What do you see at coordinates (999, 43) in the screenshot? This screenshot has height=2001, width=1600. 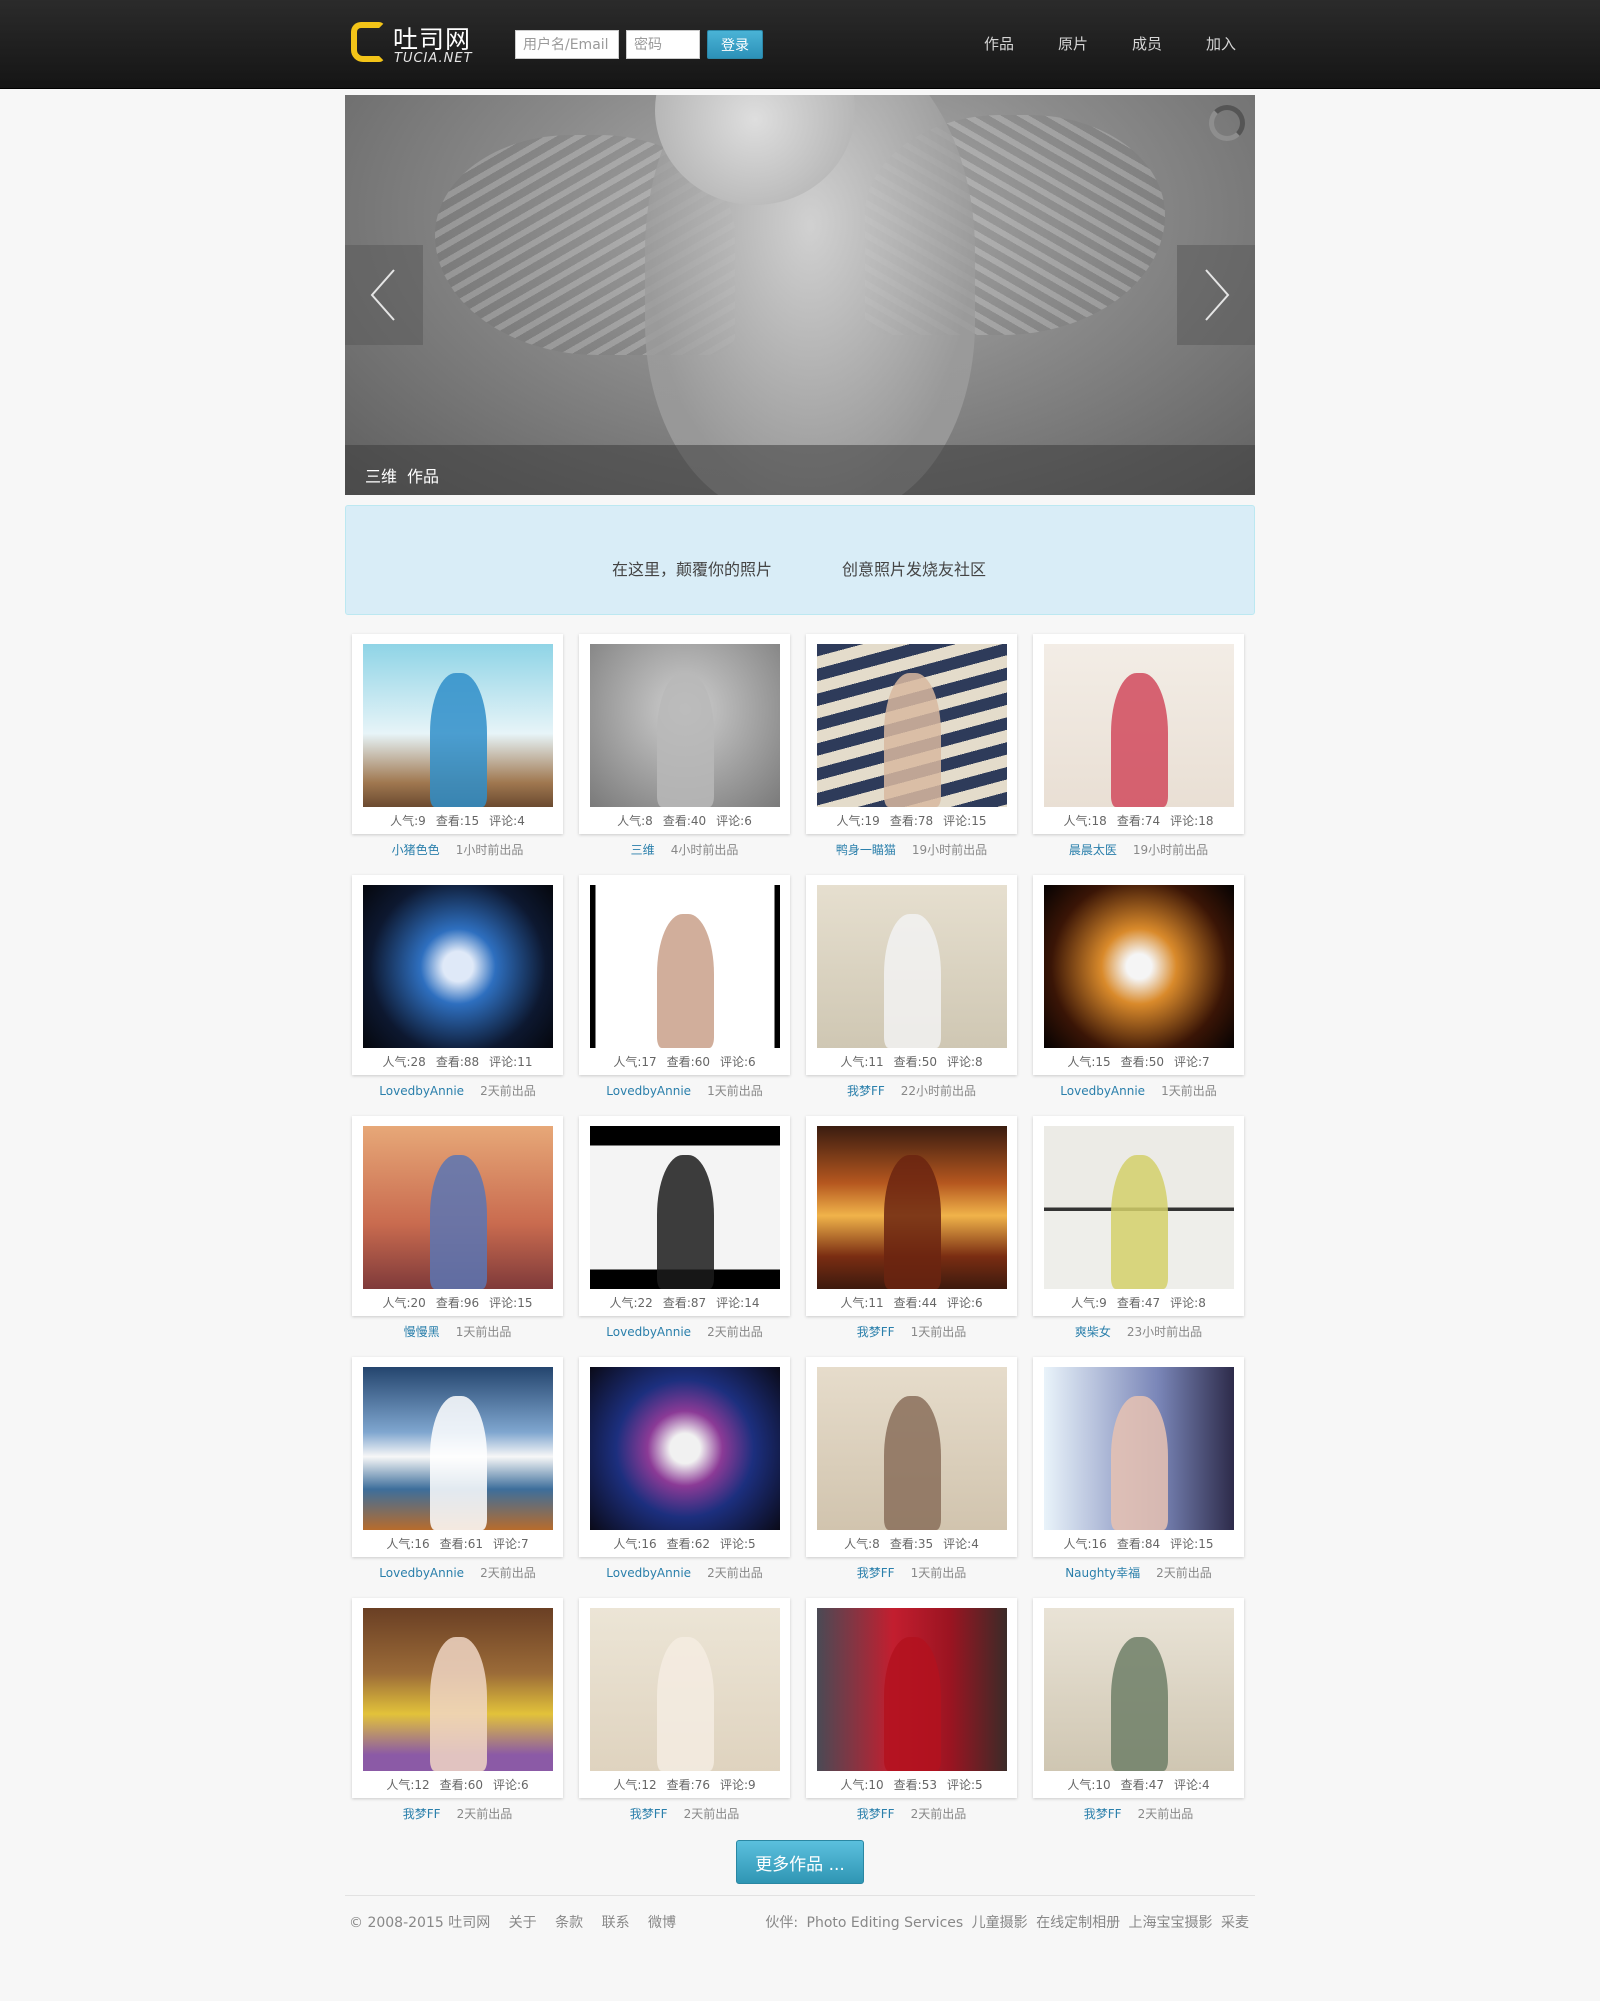 I see `nav-works: 作品` at bounding box center [999, 43].